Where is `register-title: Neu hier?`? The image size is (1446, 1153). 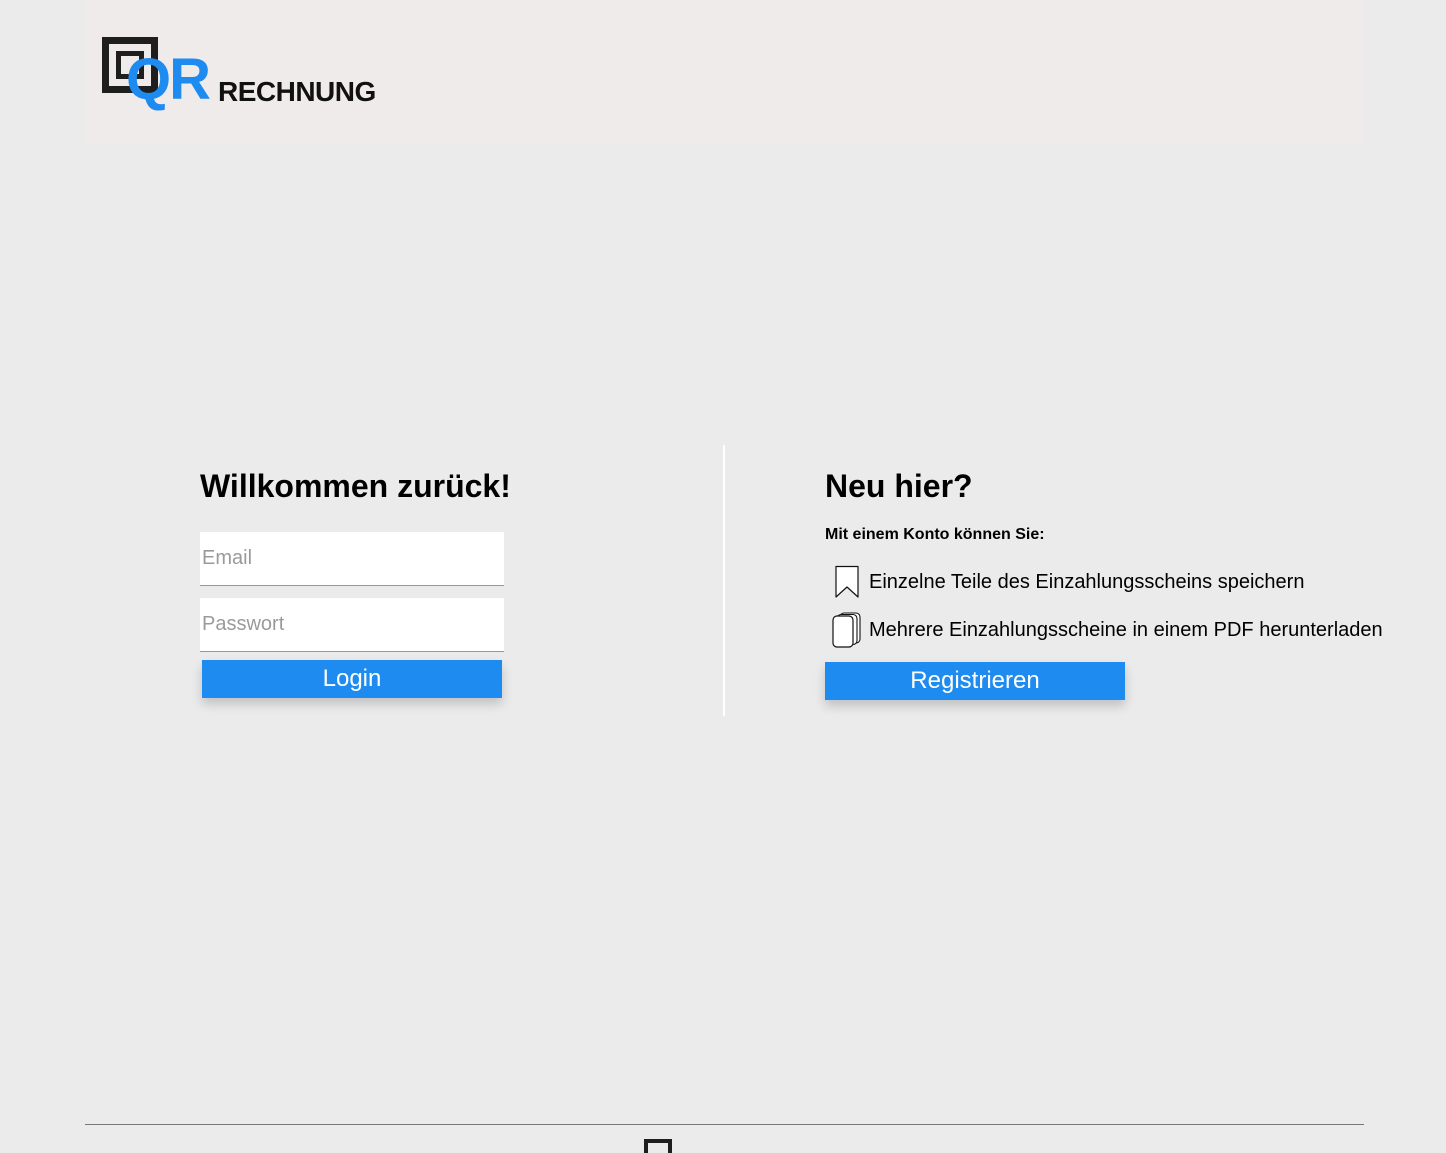 register-title: Neu hier? is located at coordinates (899, 486).